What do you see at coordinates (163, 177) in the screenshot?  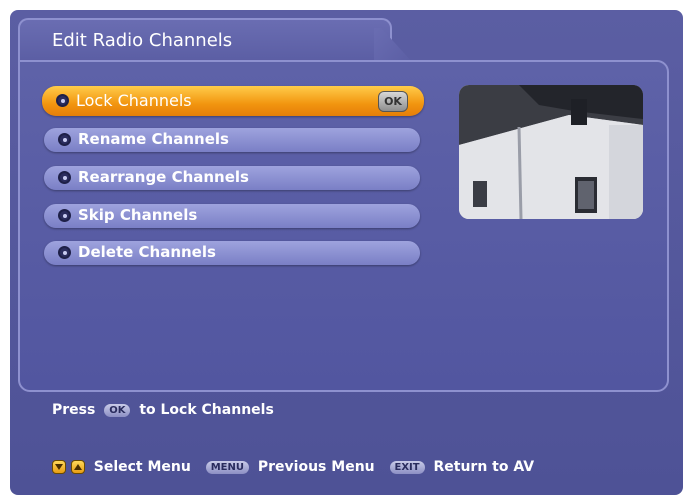 I see `menu-item-label: Rearrange Channels` at bounding box center [163, 177].